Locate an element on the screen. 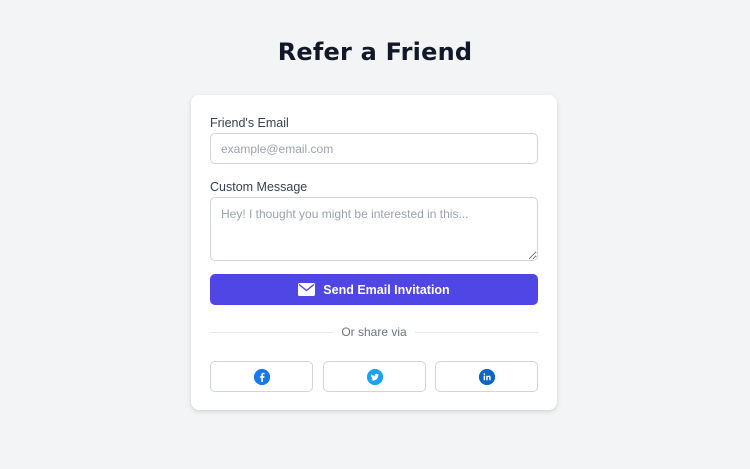  email-field is located at coordinates (374, 148).